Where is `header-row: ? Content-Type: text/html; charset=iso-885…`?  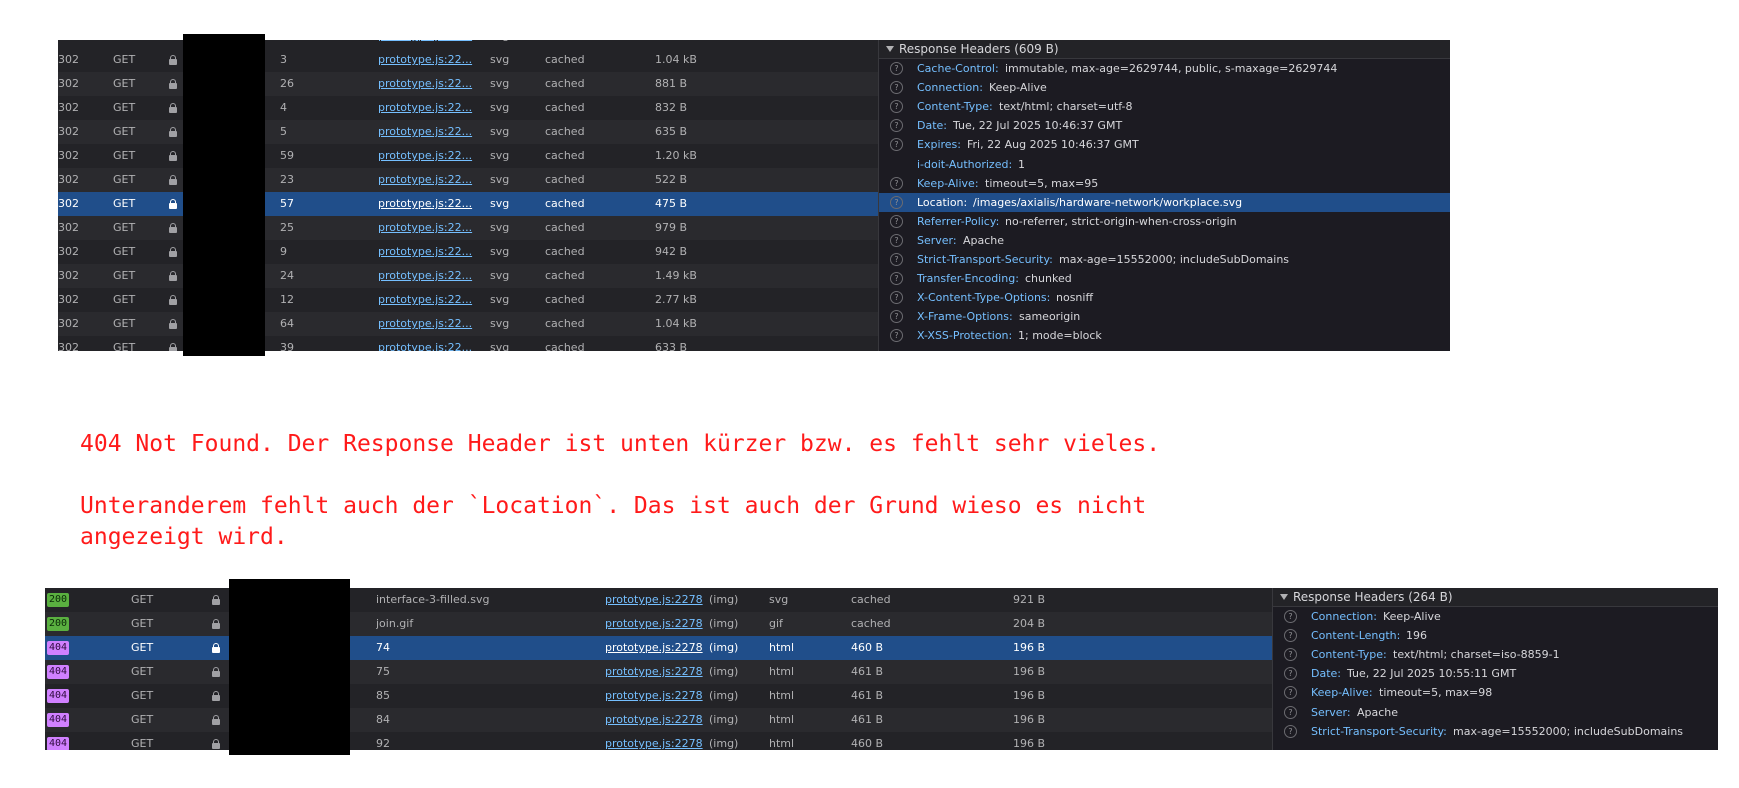
header-row: ? Content-Type: text/html; charset=iso-885… is located at coordinates (1495, 654).